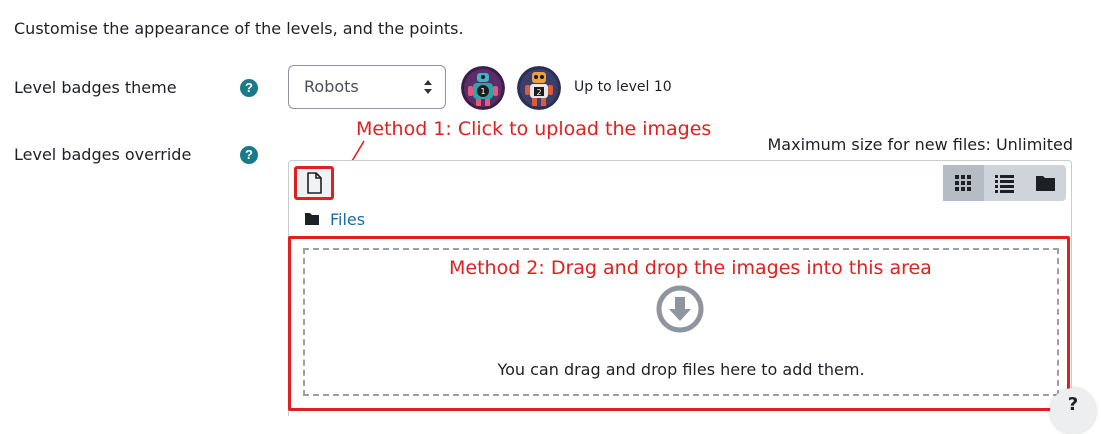  What do you see at coordinates (95, 87) in the screenshot?
I see `theme-label: Level badges theme` at bounding box center [95, 87].